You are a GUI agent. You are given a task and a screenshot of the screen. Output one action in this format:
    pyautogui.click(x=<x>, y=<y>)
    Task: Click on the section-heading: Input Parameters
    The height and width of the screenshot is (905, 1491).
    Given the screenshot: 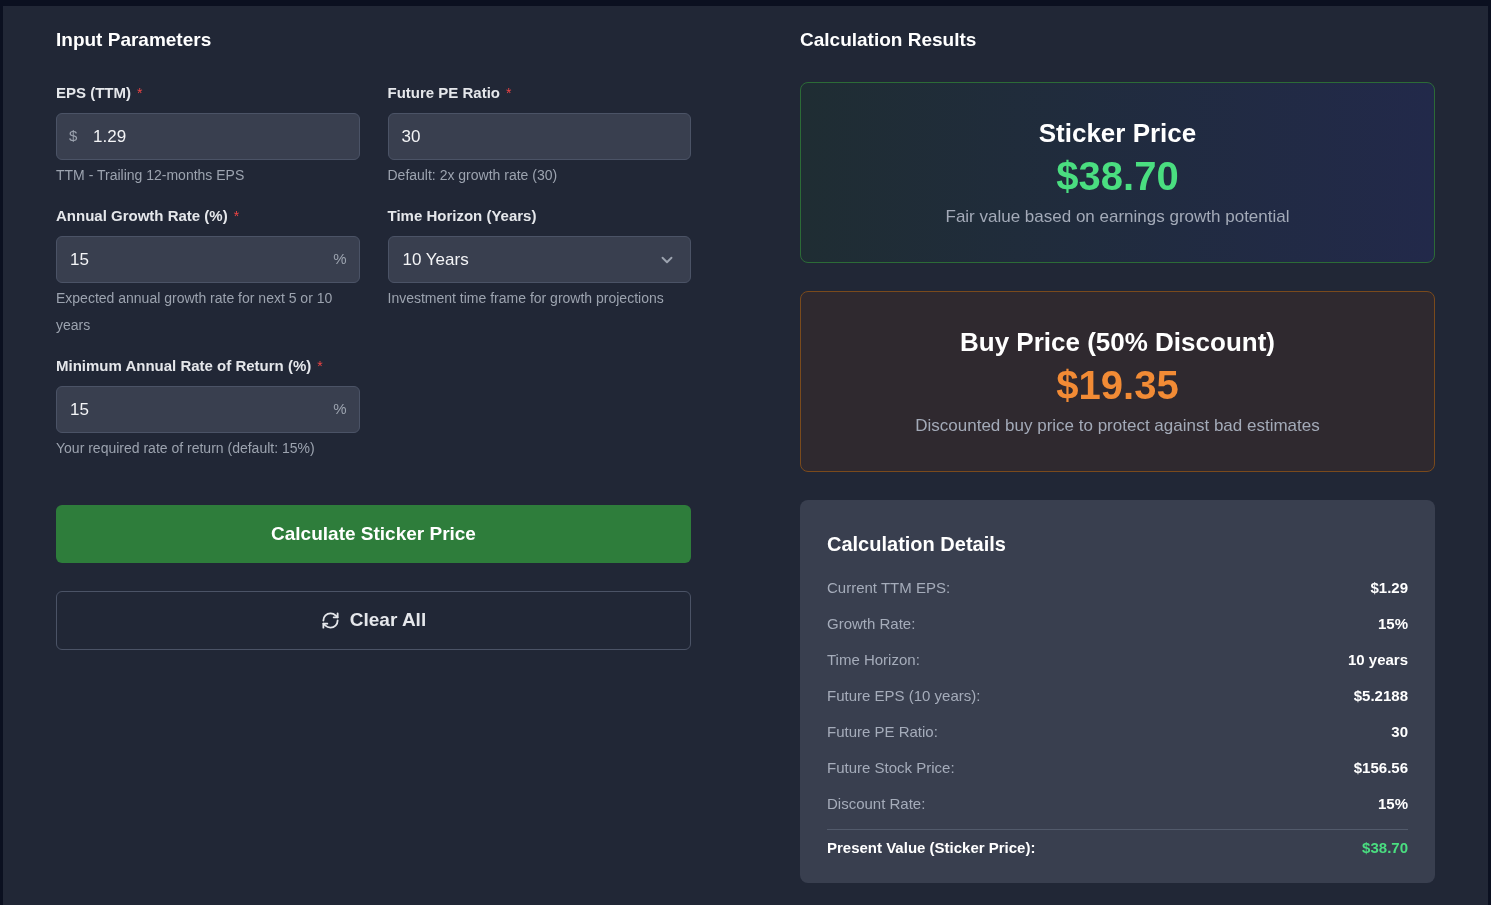 What is the action you would take?
    pyautogui.click(x=134, y=40)
    